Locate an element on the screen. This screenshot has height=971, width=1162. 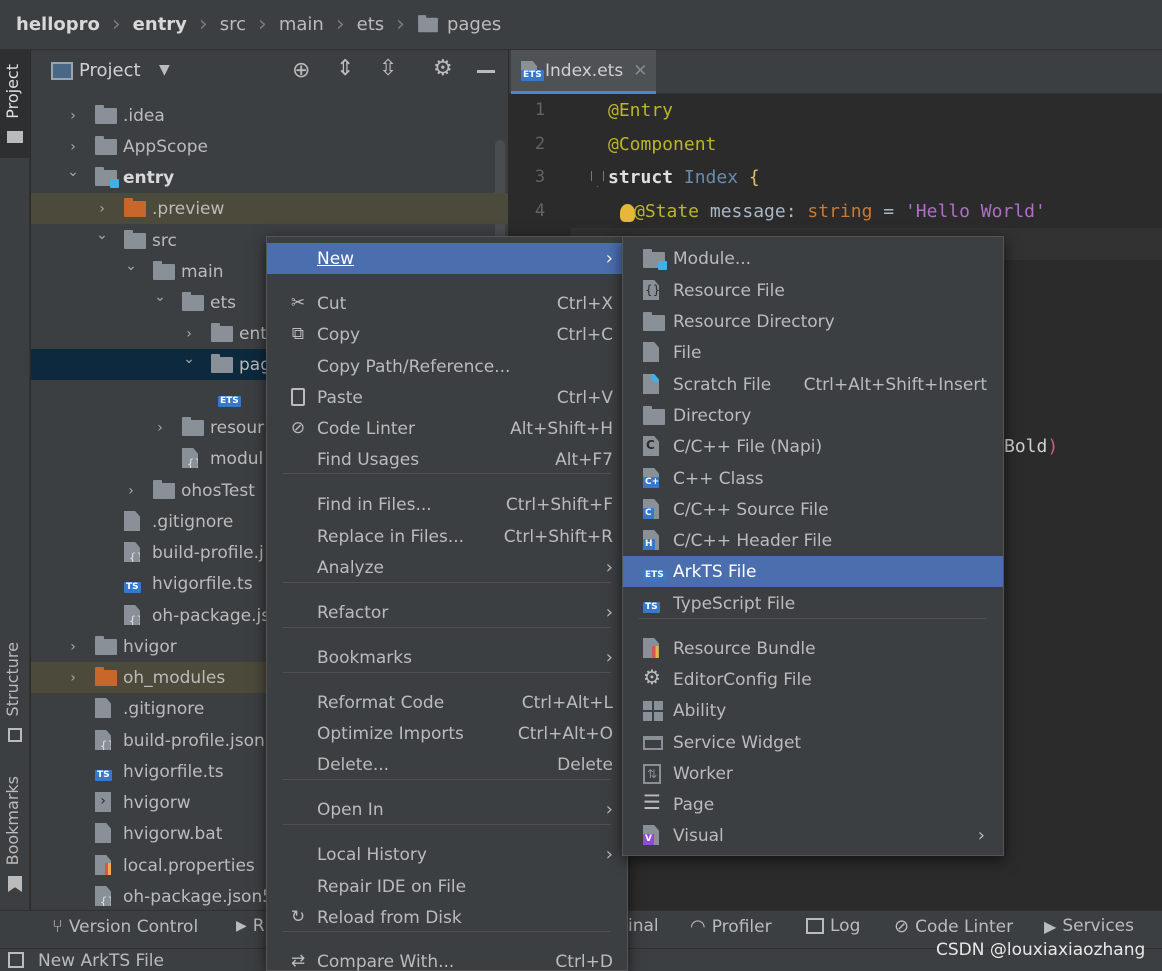
new-menu-item: C++ C++ Class is located at coordinates (813, 478).